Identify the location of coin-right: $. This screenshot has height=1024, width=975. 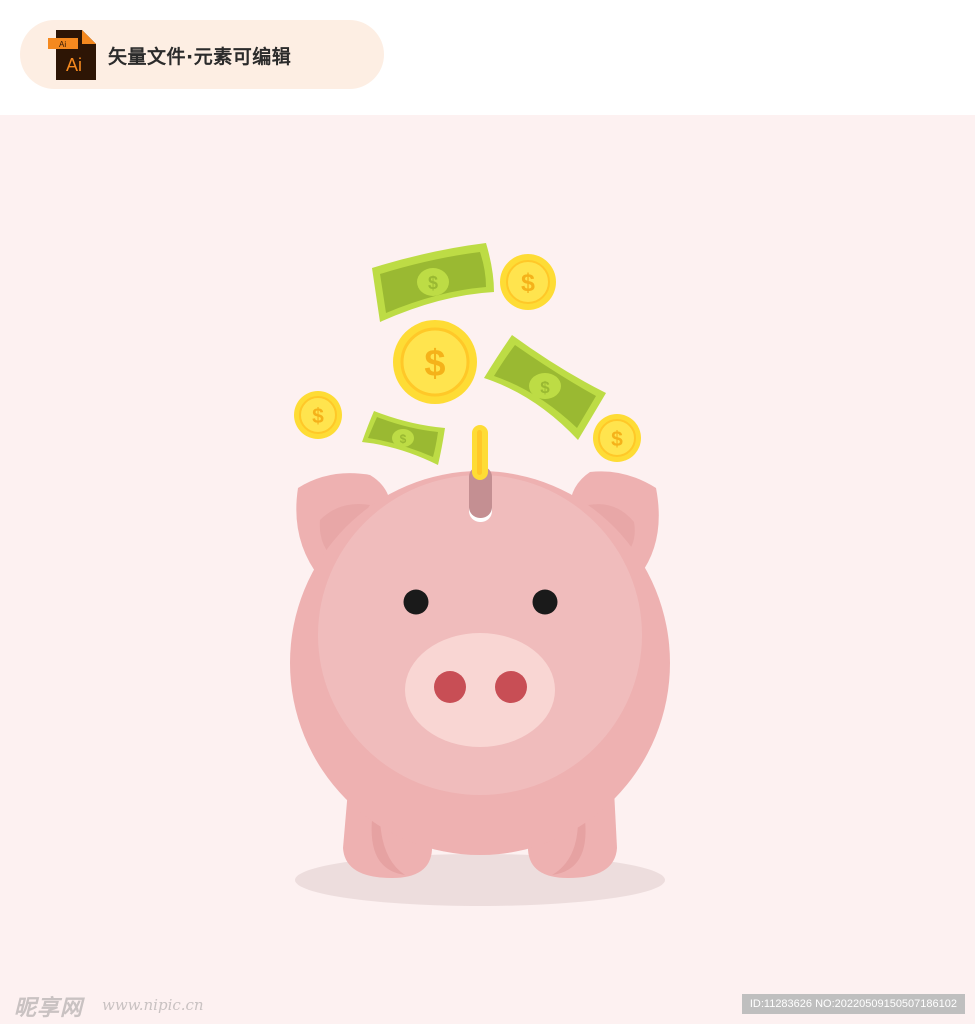
(617, 438).